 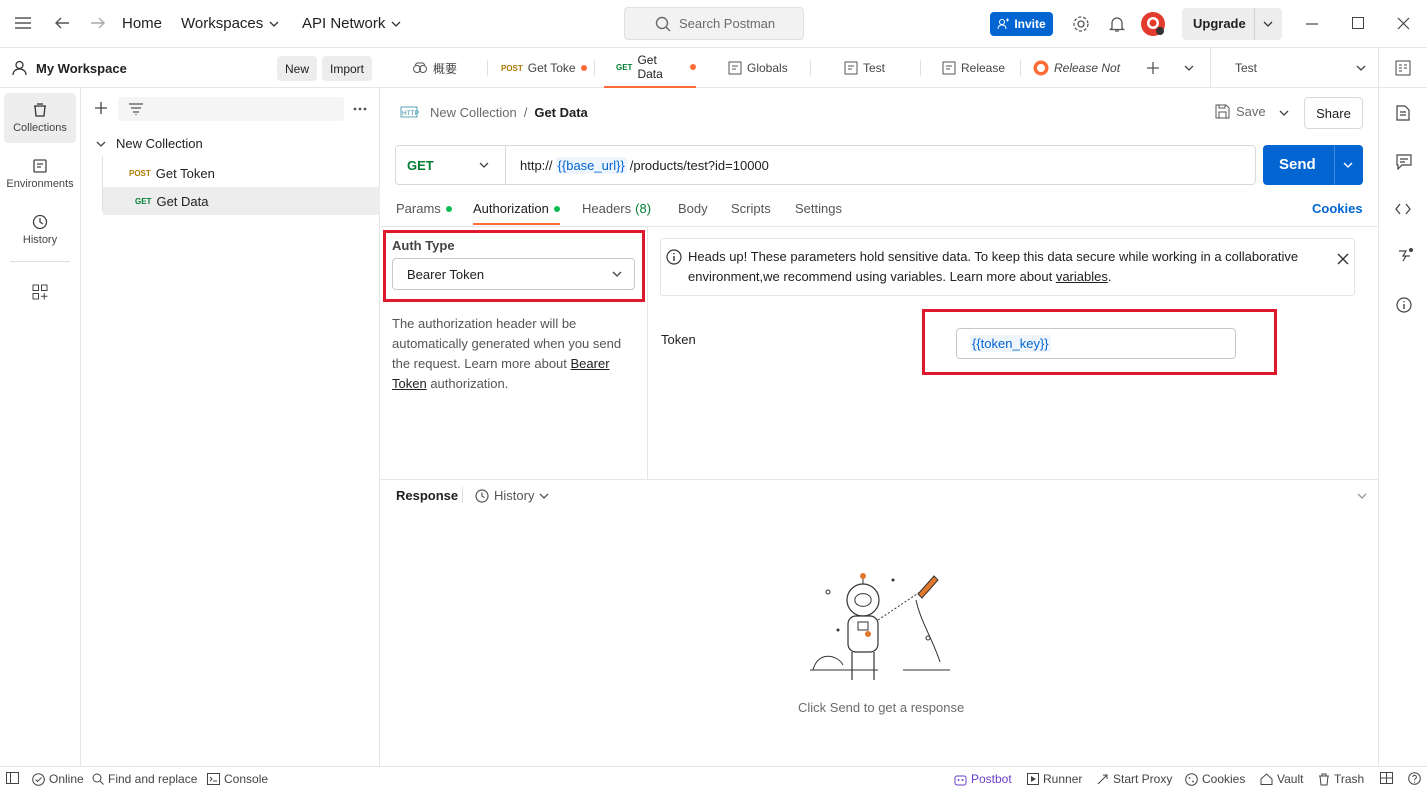 What do you see at coordinates (40, 118) in the screenshot?
I see `sidebar-item-collections: Collections` at bounding box center [40, 118].